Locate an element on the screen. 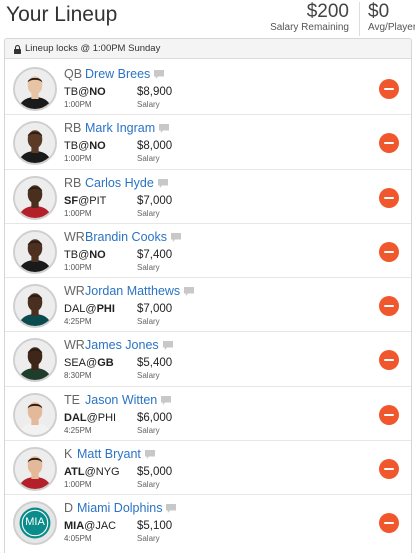  position-label: QB is located at coordinates (73, 74).